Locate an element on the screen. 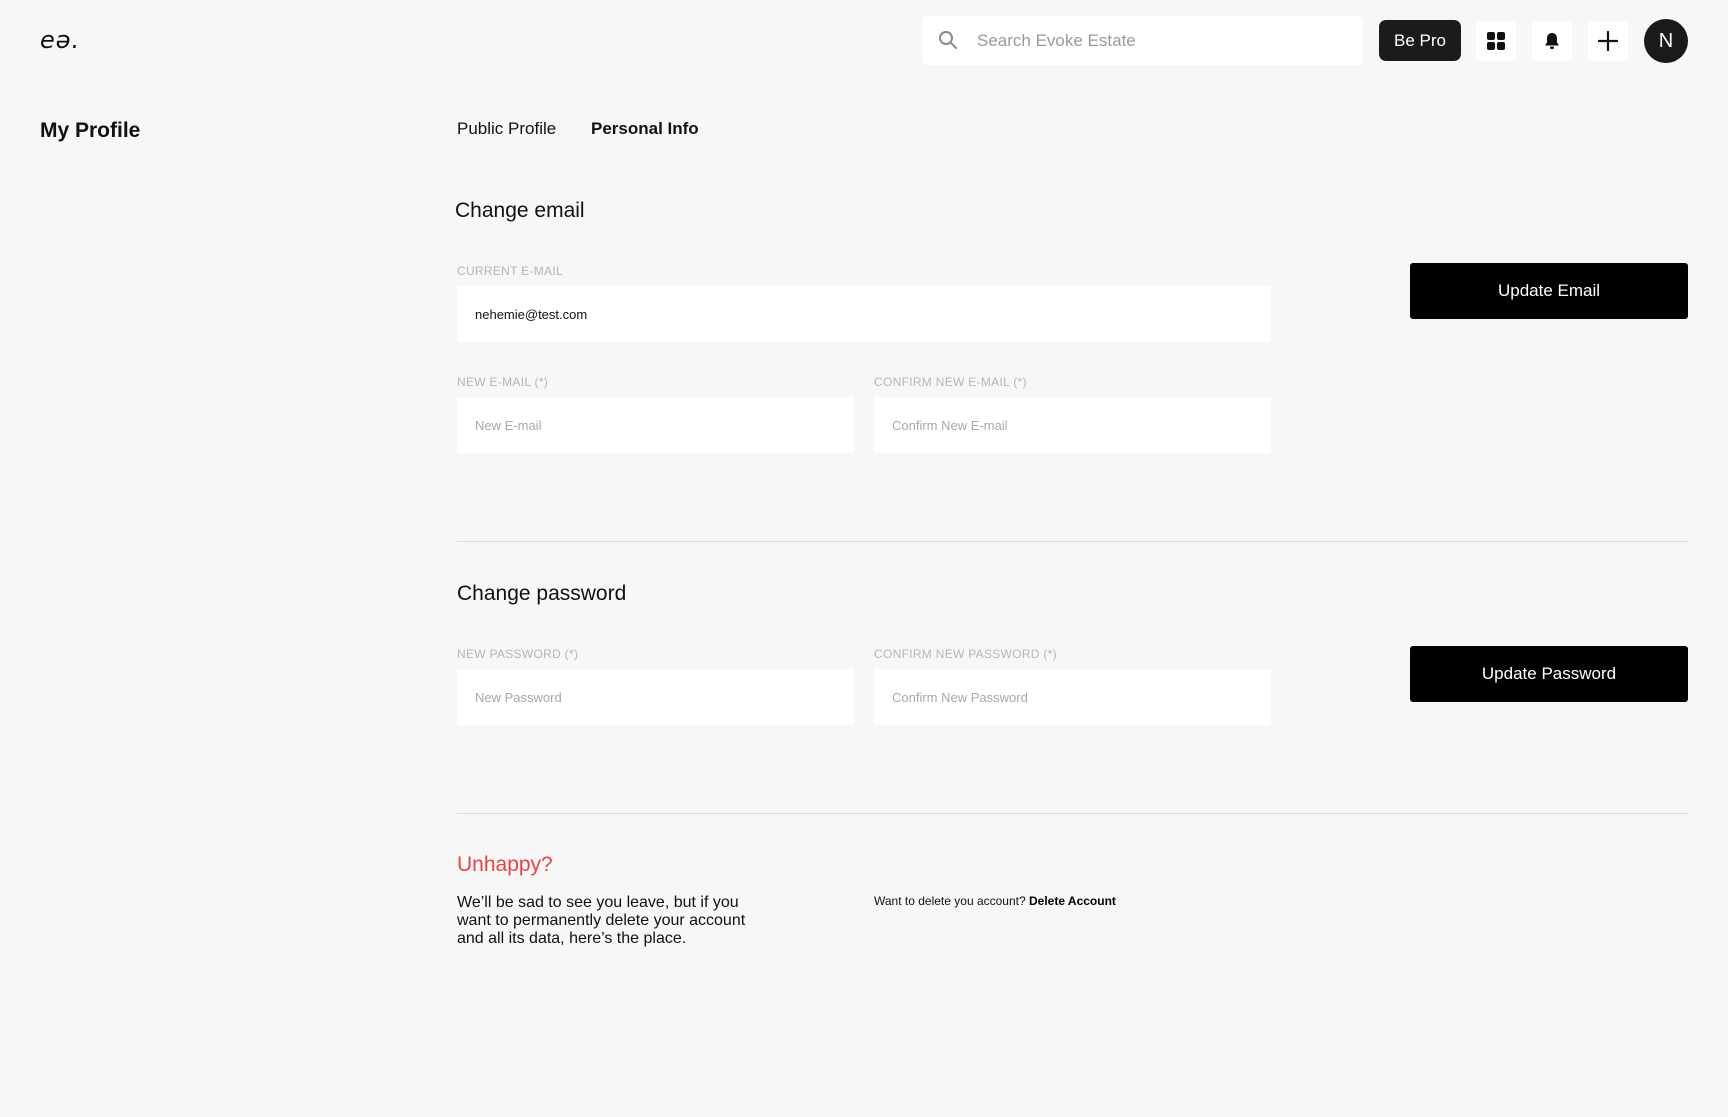 This screenshot has width=1728, height=1117. search-input is located at coordinates (1162, 40).